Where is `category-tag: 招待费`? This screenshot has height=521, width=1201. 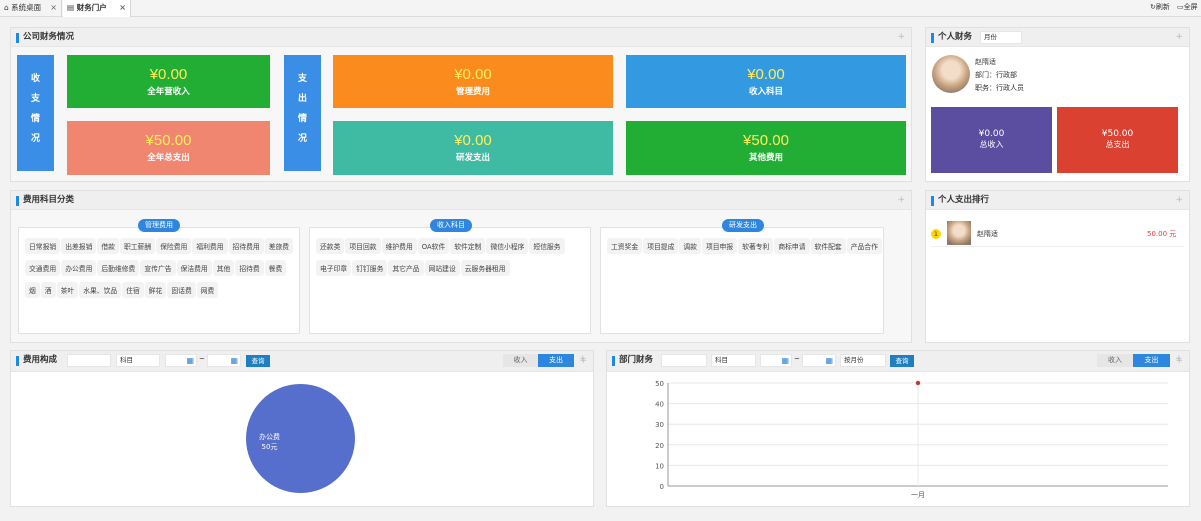 category-tag: 招待费 is located at coordinates (249, 268).